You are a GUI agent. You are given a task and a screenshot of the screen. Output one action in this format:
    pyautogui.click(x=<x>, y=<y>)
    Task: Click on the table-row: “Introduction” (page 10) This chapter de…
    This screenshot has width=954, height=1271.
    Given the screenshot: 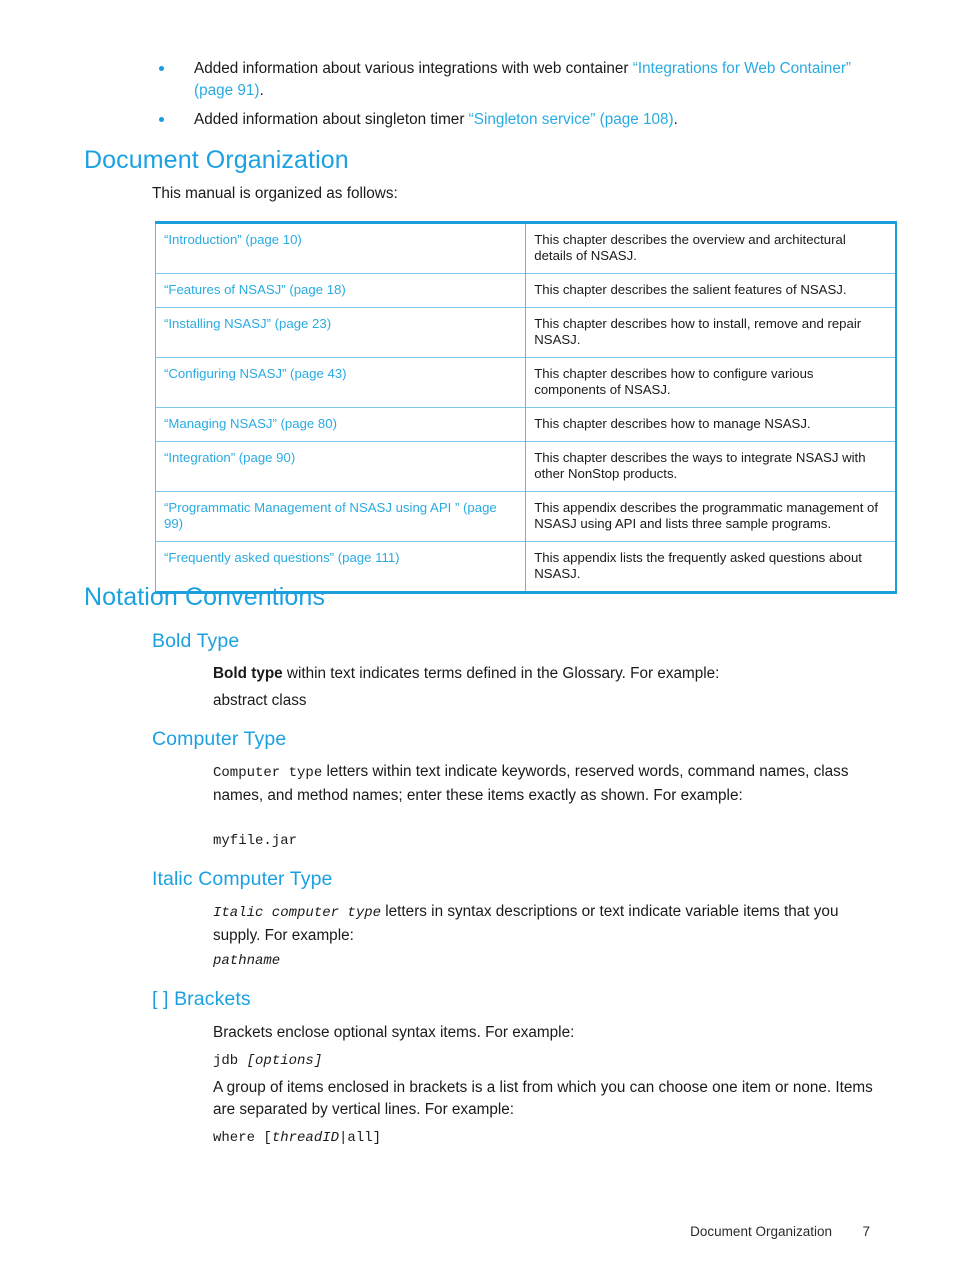 What is the action you would take?
    pyautogui.click(x=526, y=248)
    